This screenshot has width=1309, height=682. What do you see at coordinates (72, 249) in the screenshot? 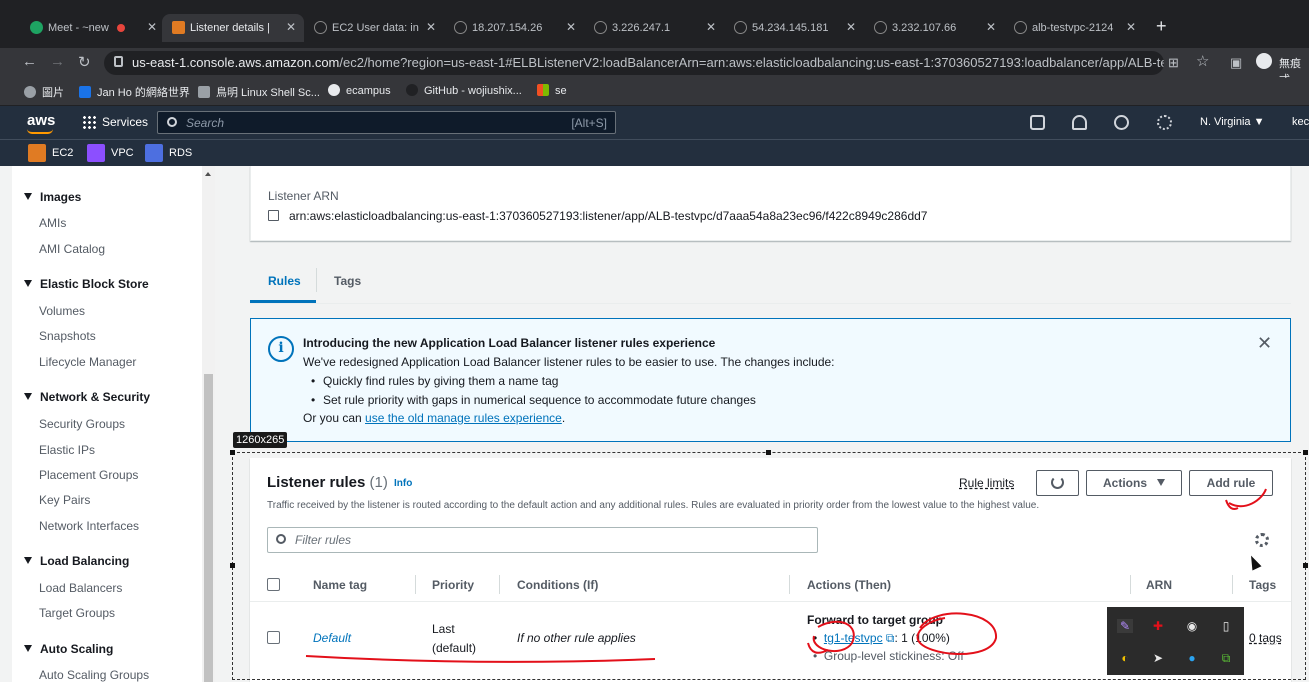
I see `sidebar-item-ami-catalog: AMI Catalog` at bounding box center [72, 249].